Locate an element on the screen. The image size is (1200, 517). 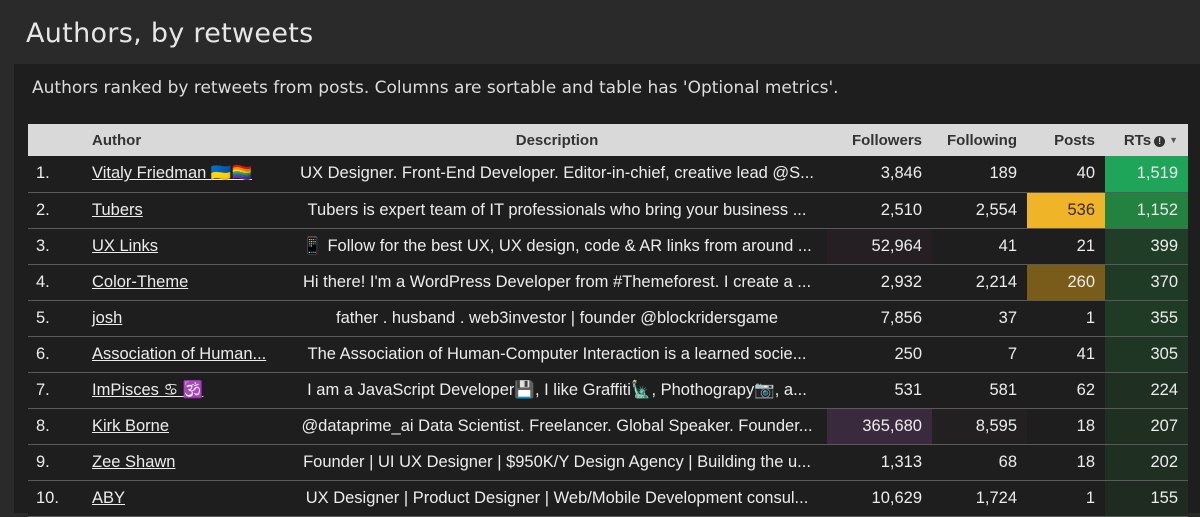
cell-rank: 1. is located at coordinates (43, 173).